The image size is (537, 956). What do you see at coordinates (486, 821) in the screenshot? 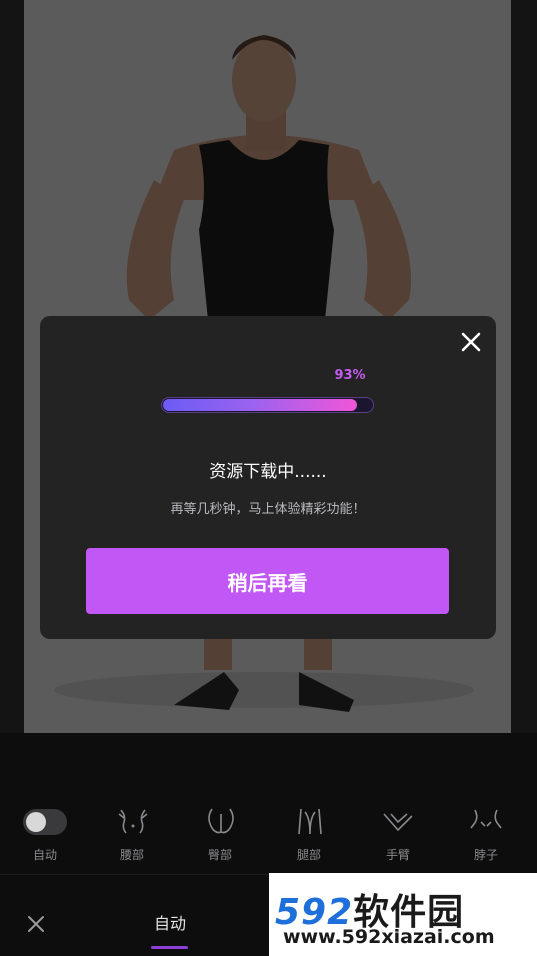
I see `neck-icon` at bounding box center [486, 821].